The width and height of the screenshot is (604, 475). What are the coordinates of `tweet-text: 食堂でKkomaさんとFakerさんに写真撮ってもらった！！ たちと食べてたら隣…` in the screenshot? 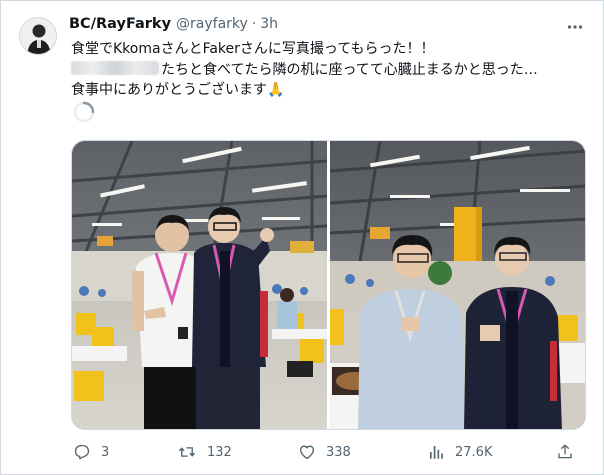 It's located at (331, 70).